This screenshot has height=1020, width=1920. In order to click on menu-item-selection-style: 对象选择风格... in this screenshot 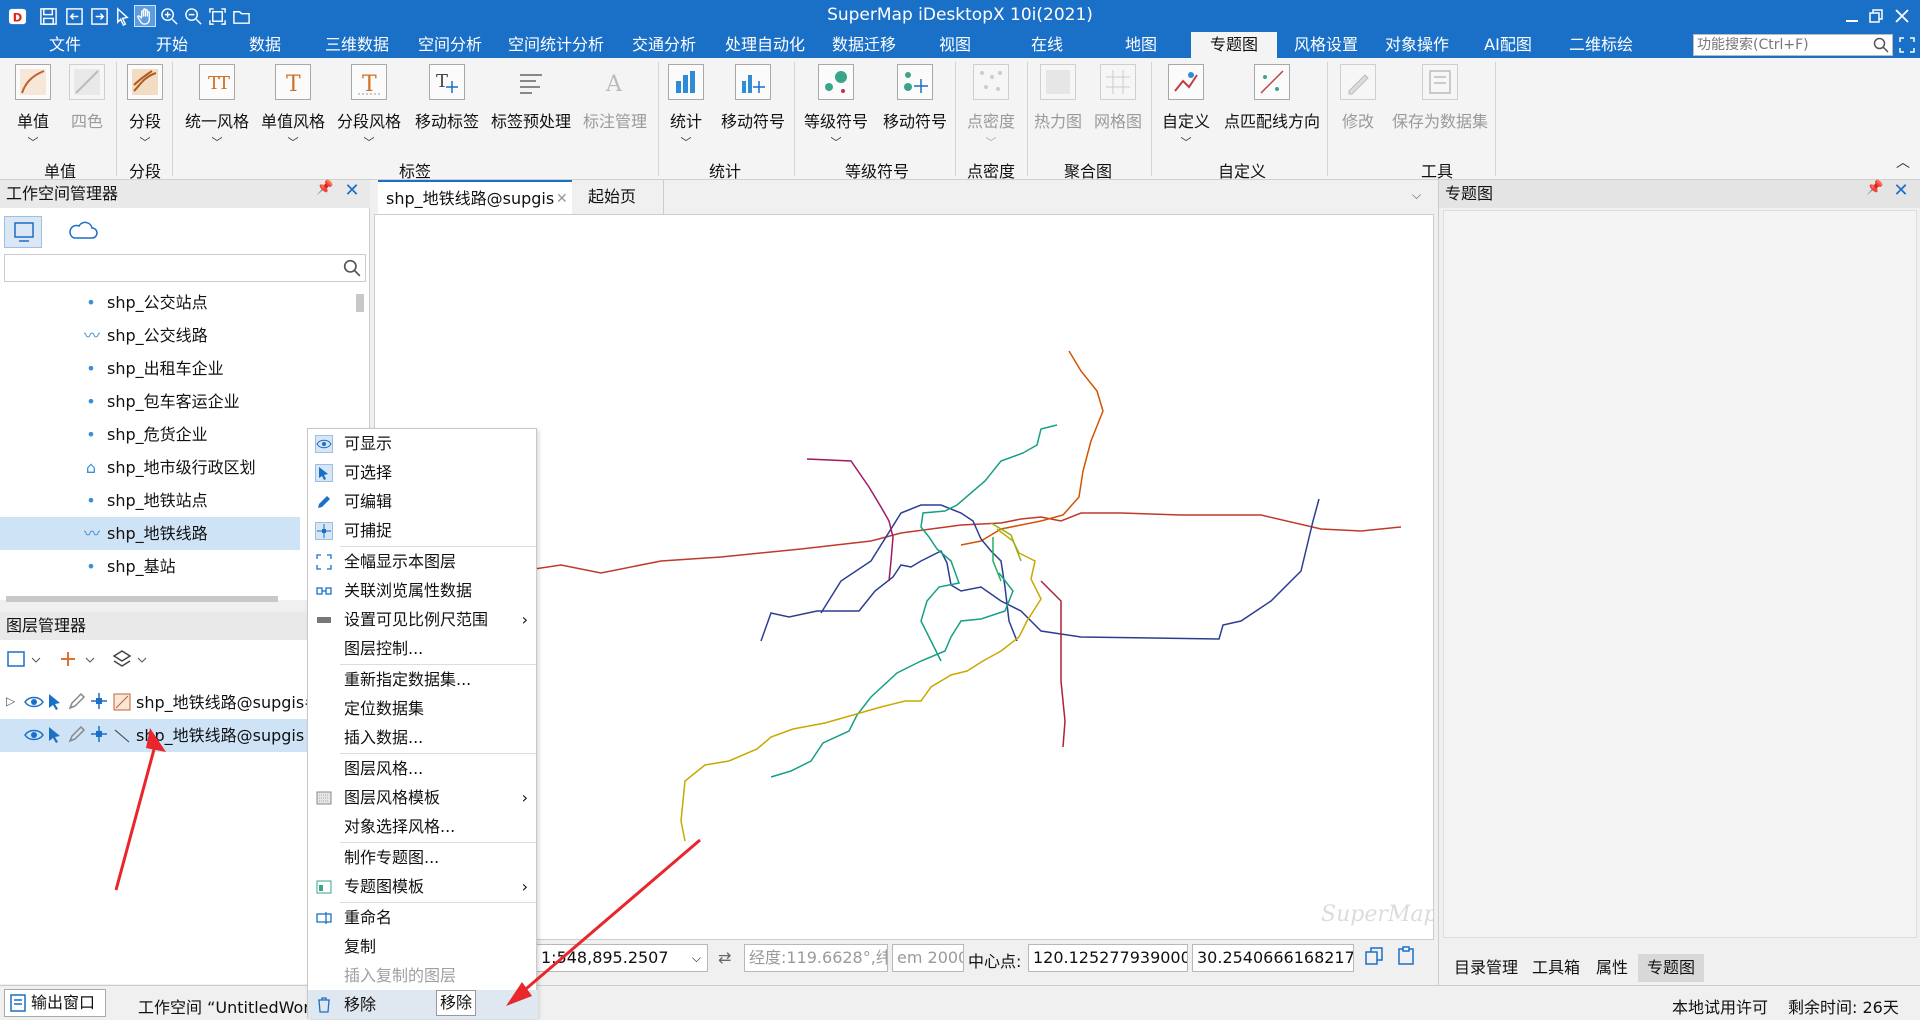, I will do `click(423, 826)`.